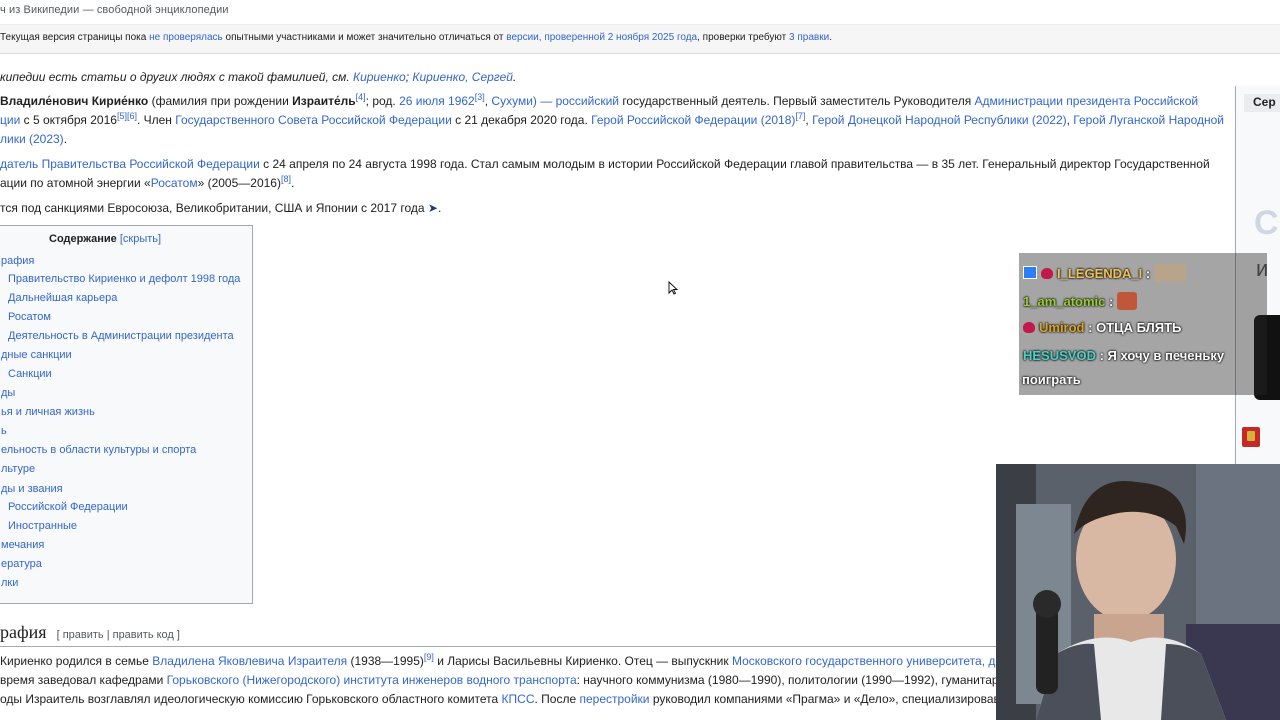 This screenshot has width=1280, height=720. What do you see at coordinates (98, 450) in the screenshot?
I see `toc-item-culture-sport: ельность в области культуры и спорта` at bounding box center [98, 450].